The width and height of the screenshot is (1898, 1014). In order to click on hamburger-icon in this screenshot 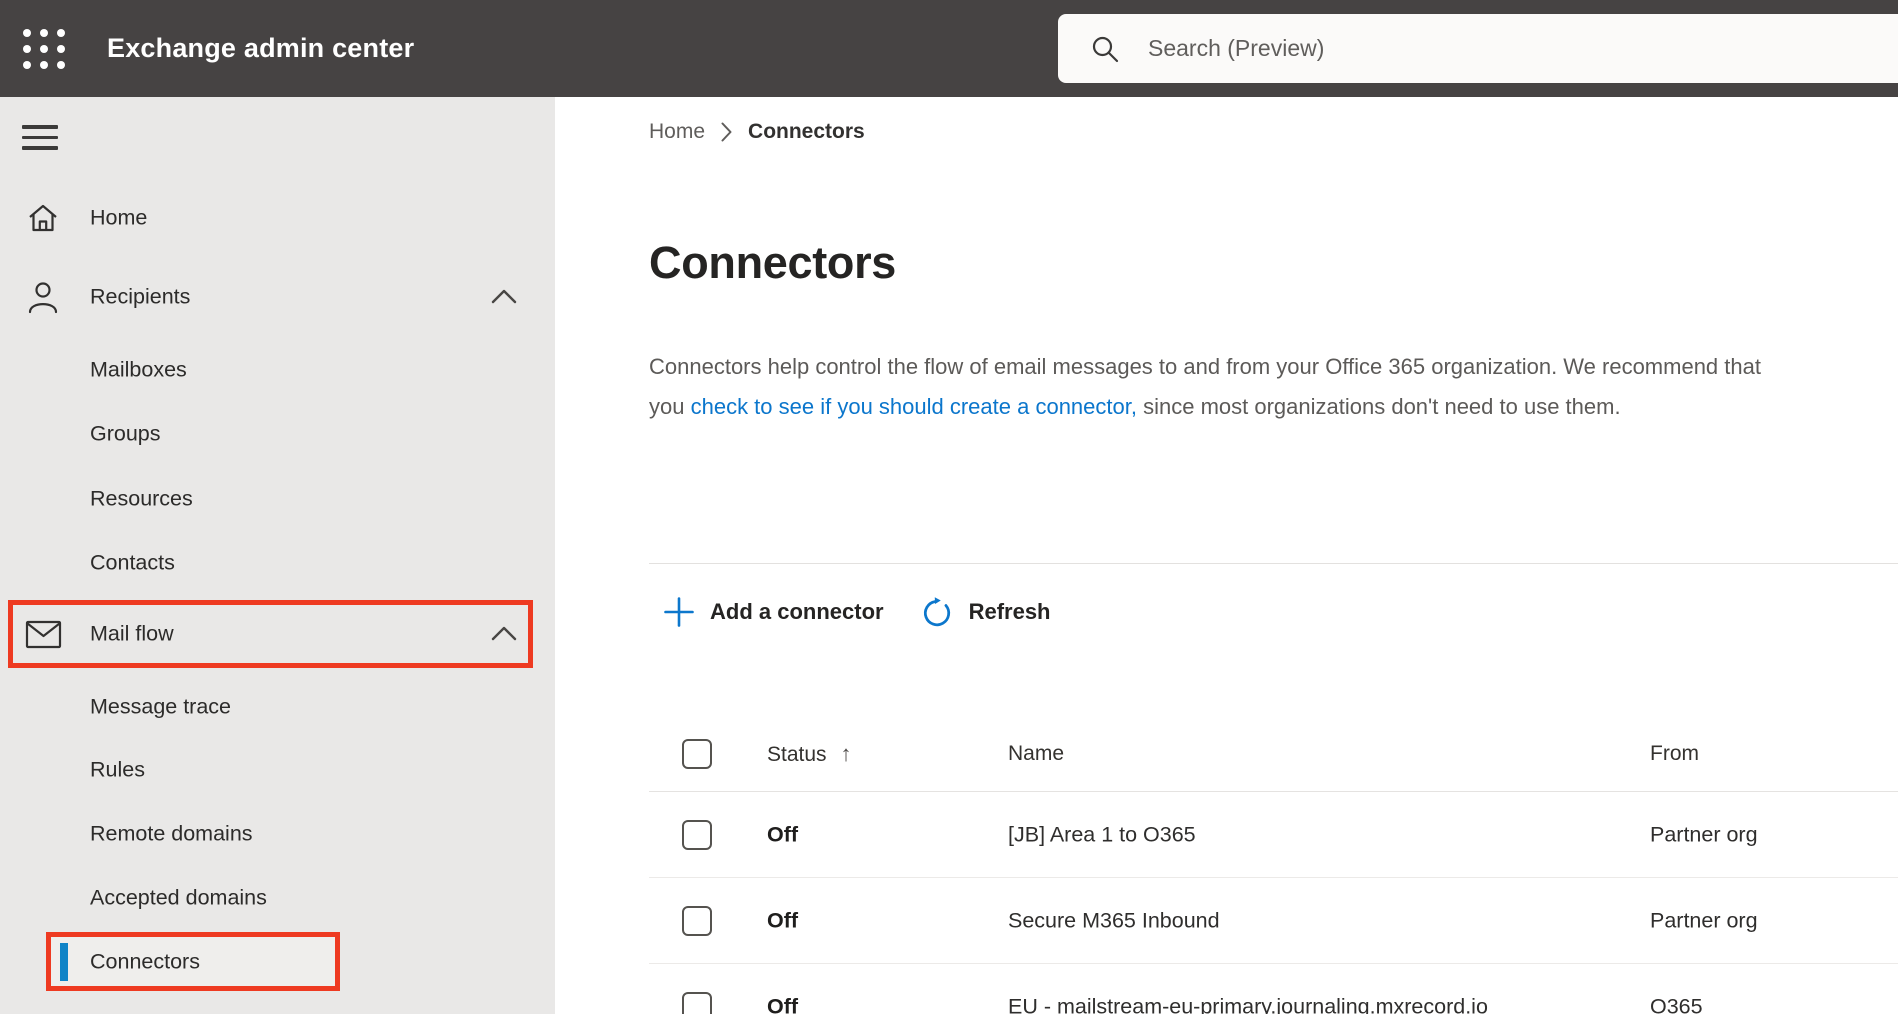, I will do `click(42, 137)`.